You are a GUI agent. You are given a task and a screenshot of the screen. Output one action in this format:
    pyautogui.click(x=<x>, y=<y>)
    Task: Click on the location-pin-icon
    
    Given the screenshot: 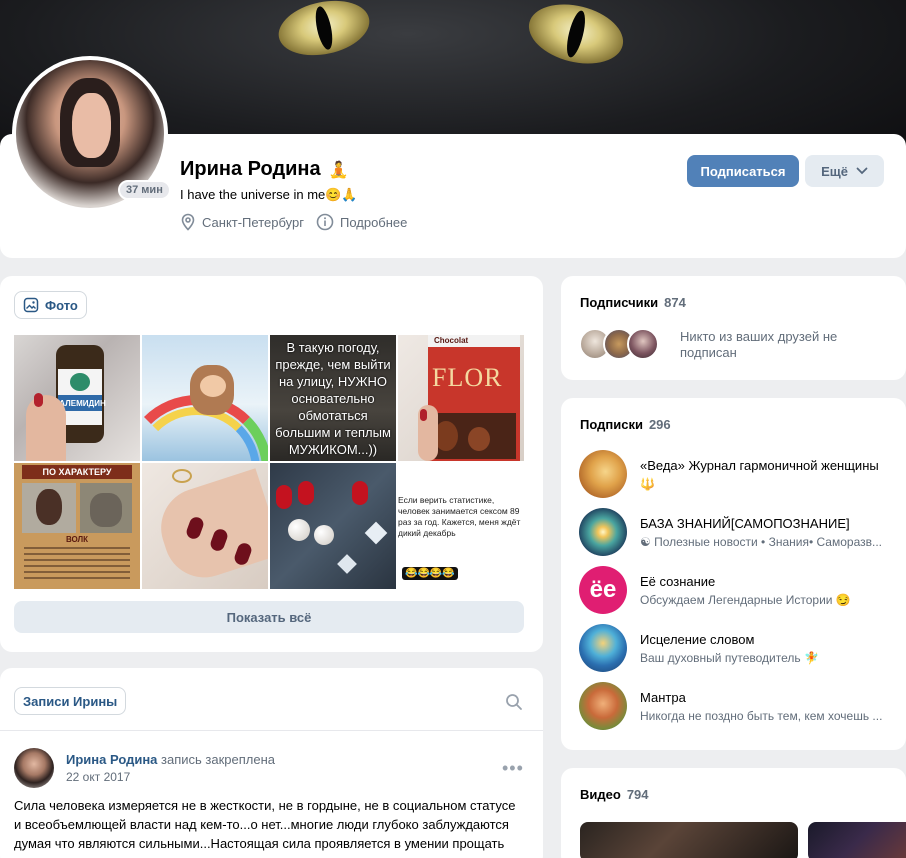 What is the action you would take?
    pyautogui.click(x=188, y=222)
    